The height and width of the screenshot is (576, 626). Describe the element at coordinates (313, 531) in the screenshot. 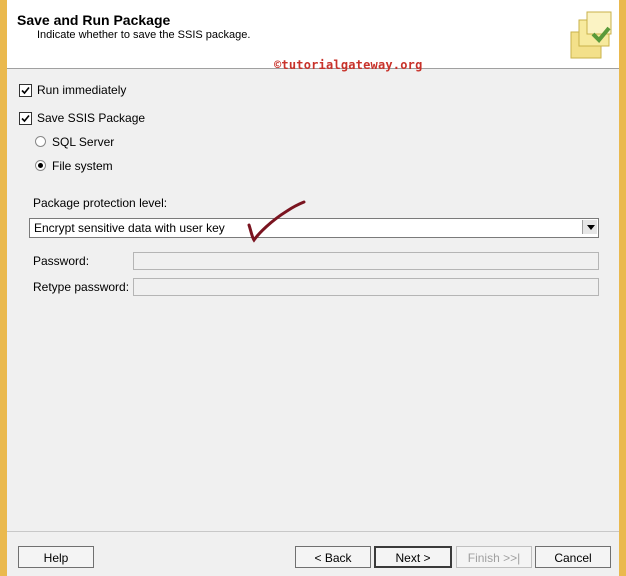

I see `footer-divider` at that location.